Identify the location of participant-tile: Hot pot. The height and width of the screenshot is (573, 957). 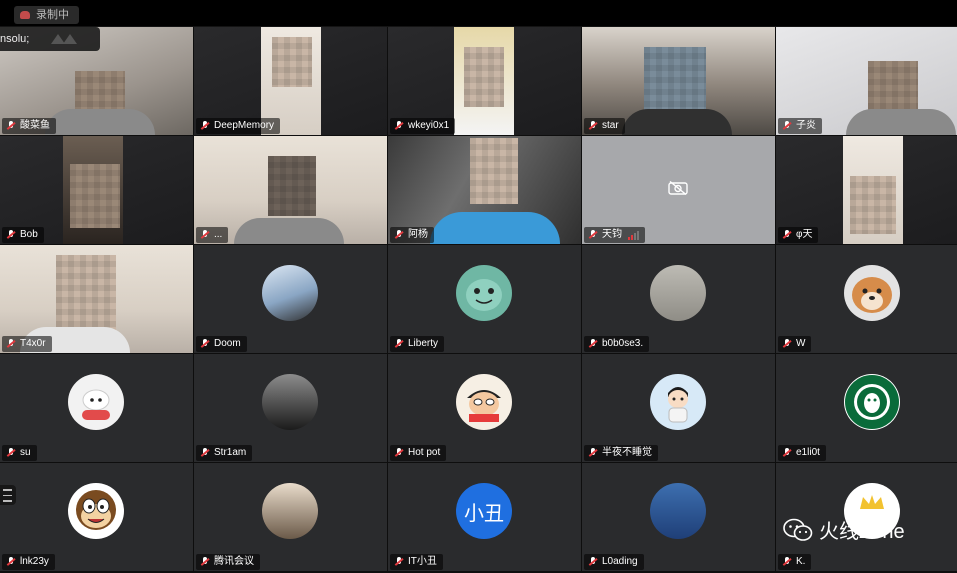
(484, 408).